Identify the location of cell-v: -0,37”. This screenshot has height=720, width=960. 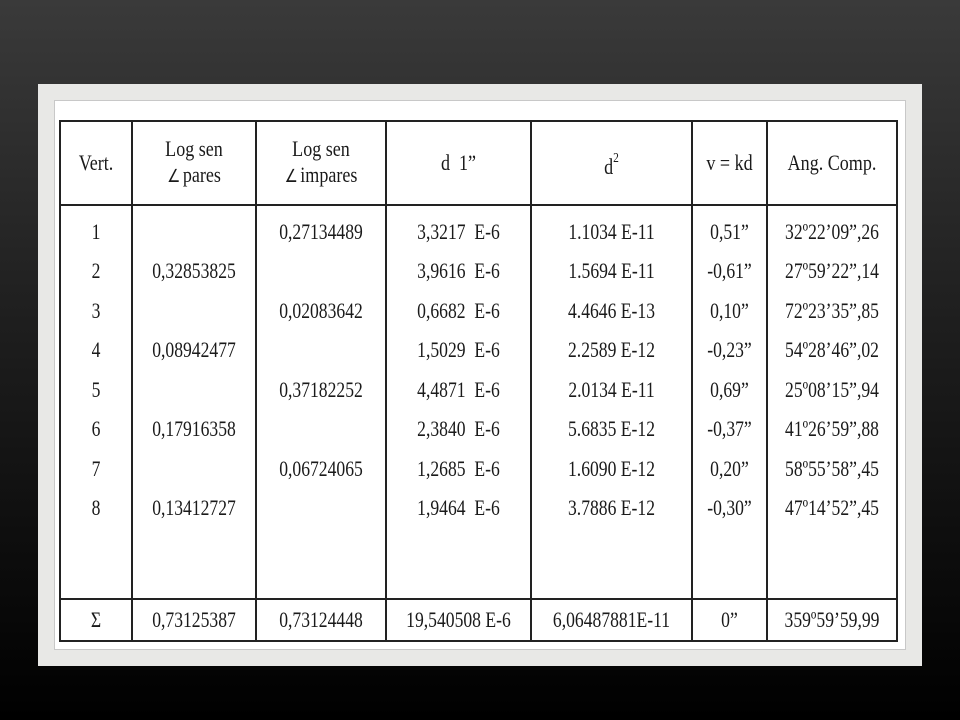
(729, 429).